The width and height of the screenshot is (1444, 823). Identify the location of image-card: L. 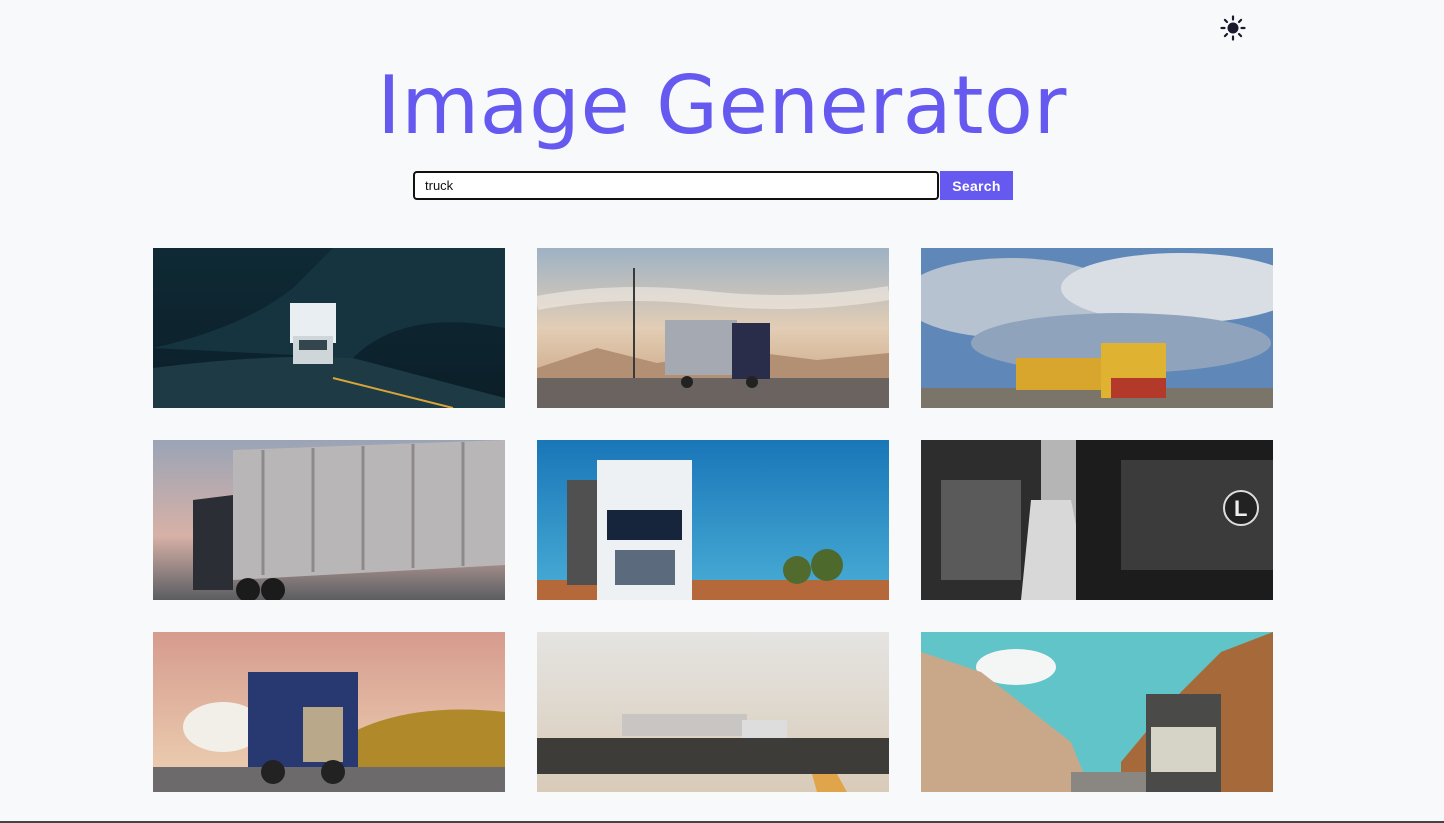
(1097, 520).